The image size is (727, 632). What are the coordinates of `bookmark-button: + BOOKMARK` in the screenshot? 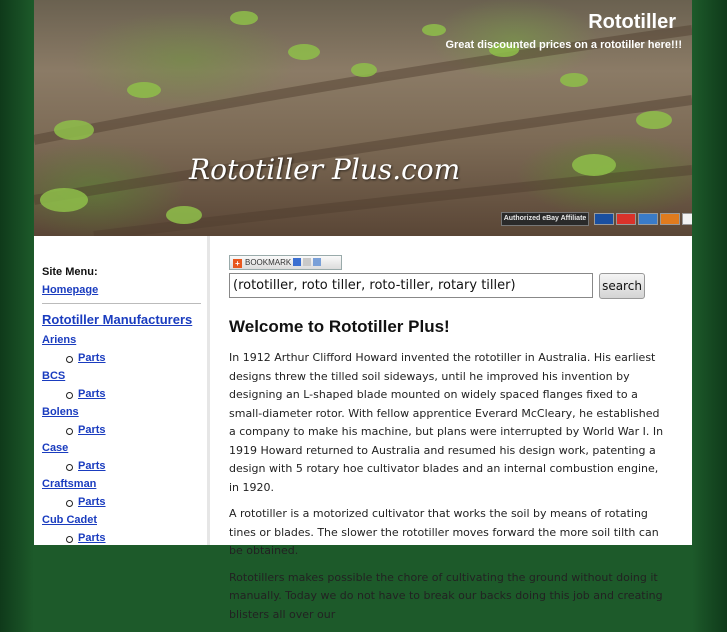 It's located at (285, 262).